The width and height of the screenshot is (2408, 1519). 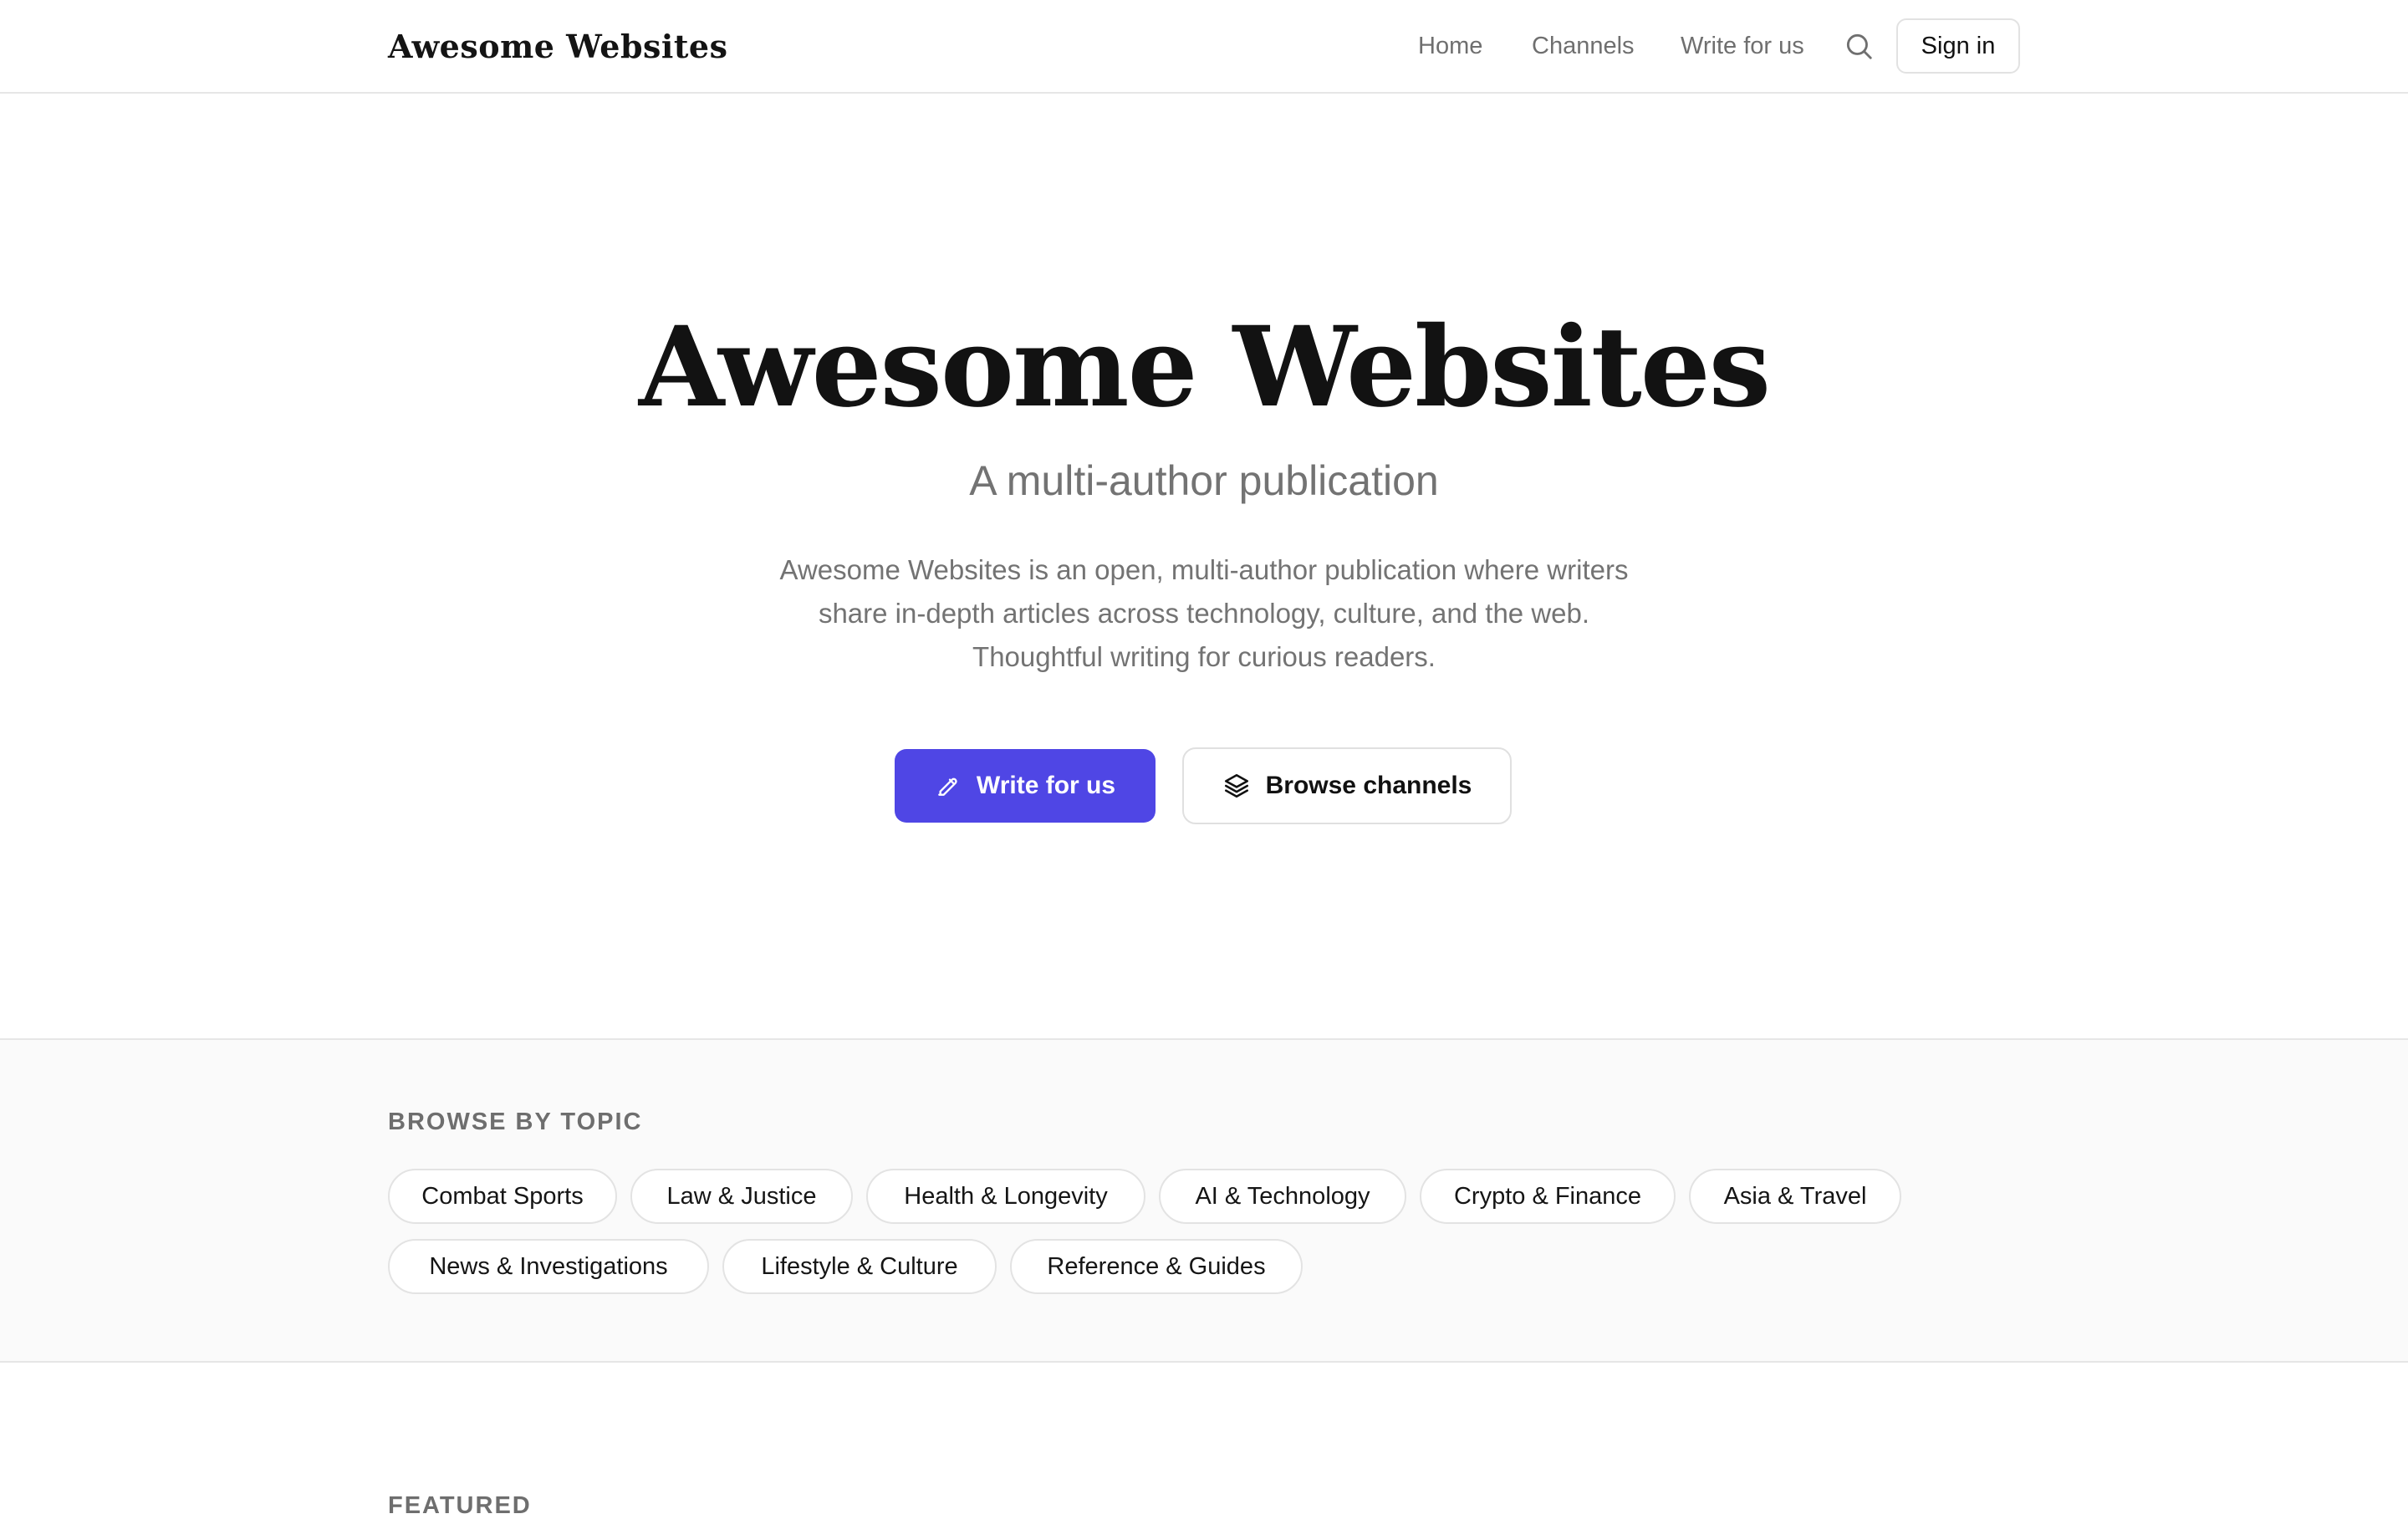 I want to click on browse-channels-button: Browse channels, so click(x=1347, y=785).